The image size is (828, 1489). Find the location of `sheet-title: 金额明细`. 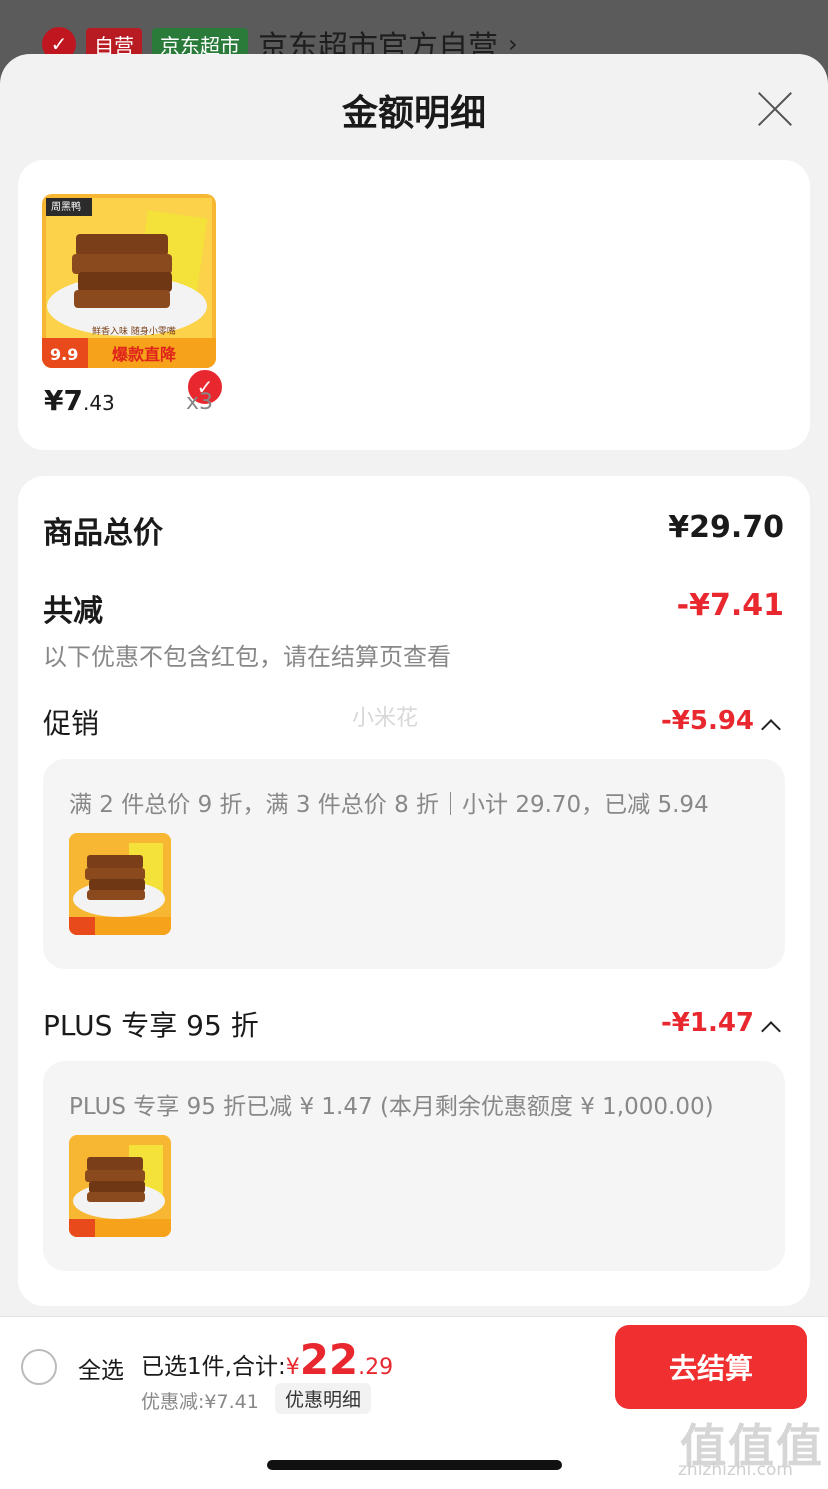

sheet-title: 金额明细 is located at coordinates (413, 113).